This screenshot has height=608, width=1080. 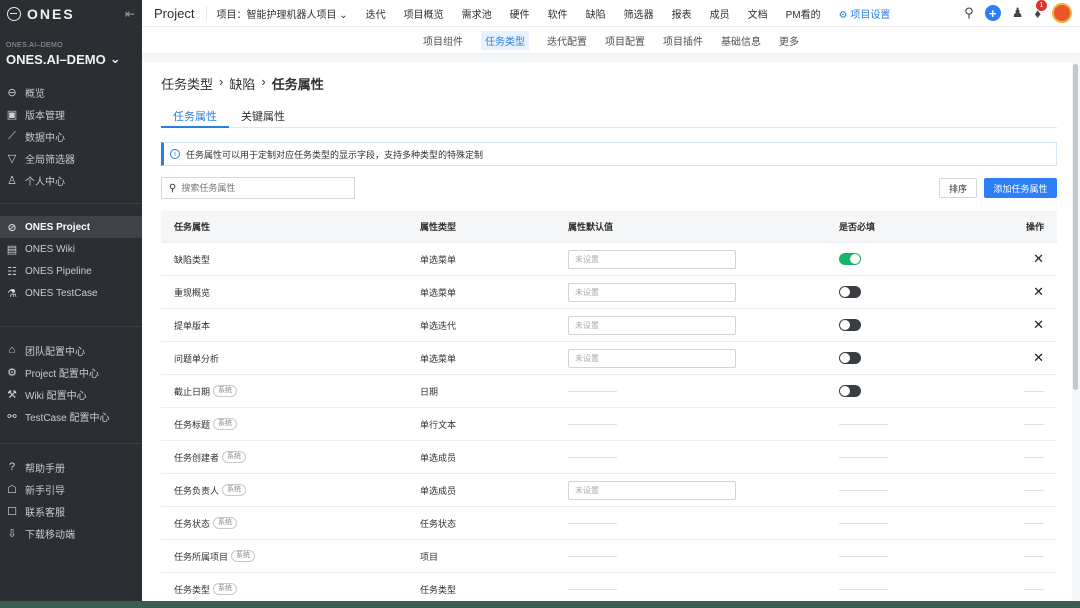 I want to click on subnav-item: 基础信息, so click(x=741, y=40).